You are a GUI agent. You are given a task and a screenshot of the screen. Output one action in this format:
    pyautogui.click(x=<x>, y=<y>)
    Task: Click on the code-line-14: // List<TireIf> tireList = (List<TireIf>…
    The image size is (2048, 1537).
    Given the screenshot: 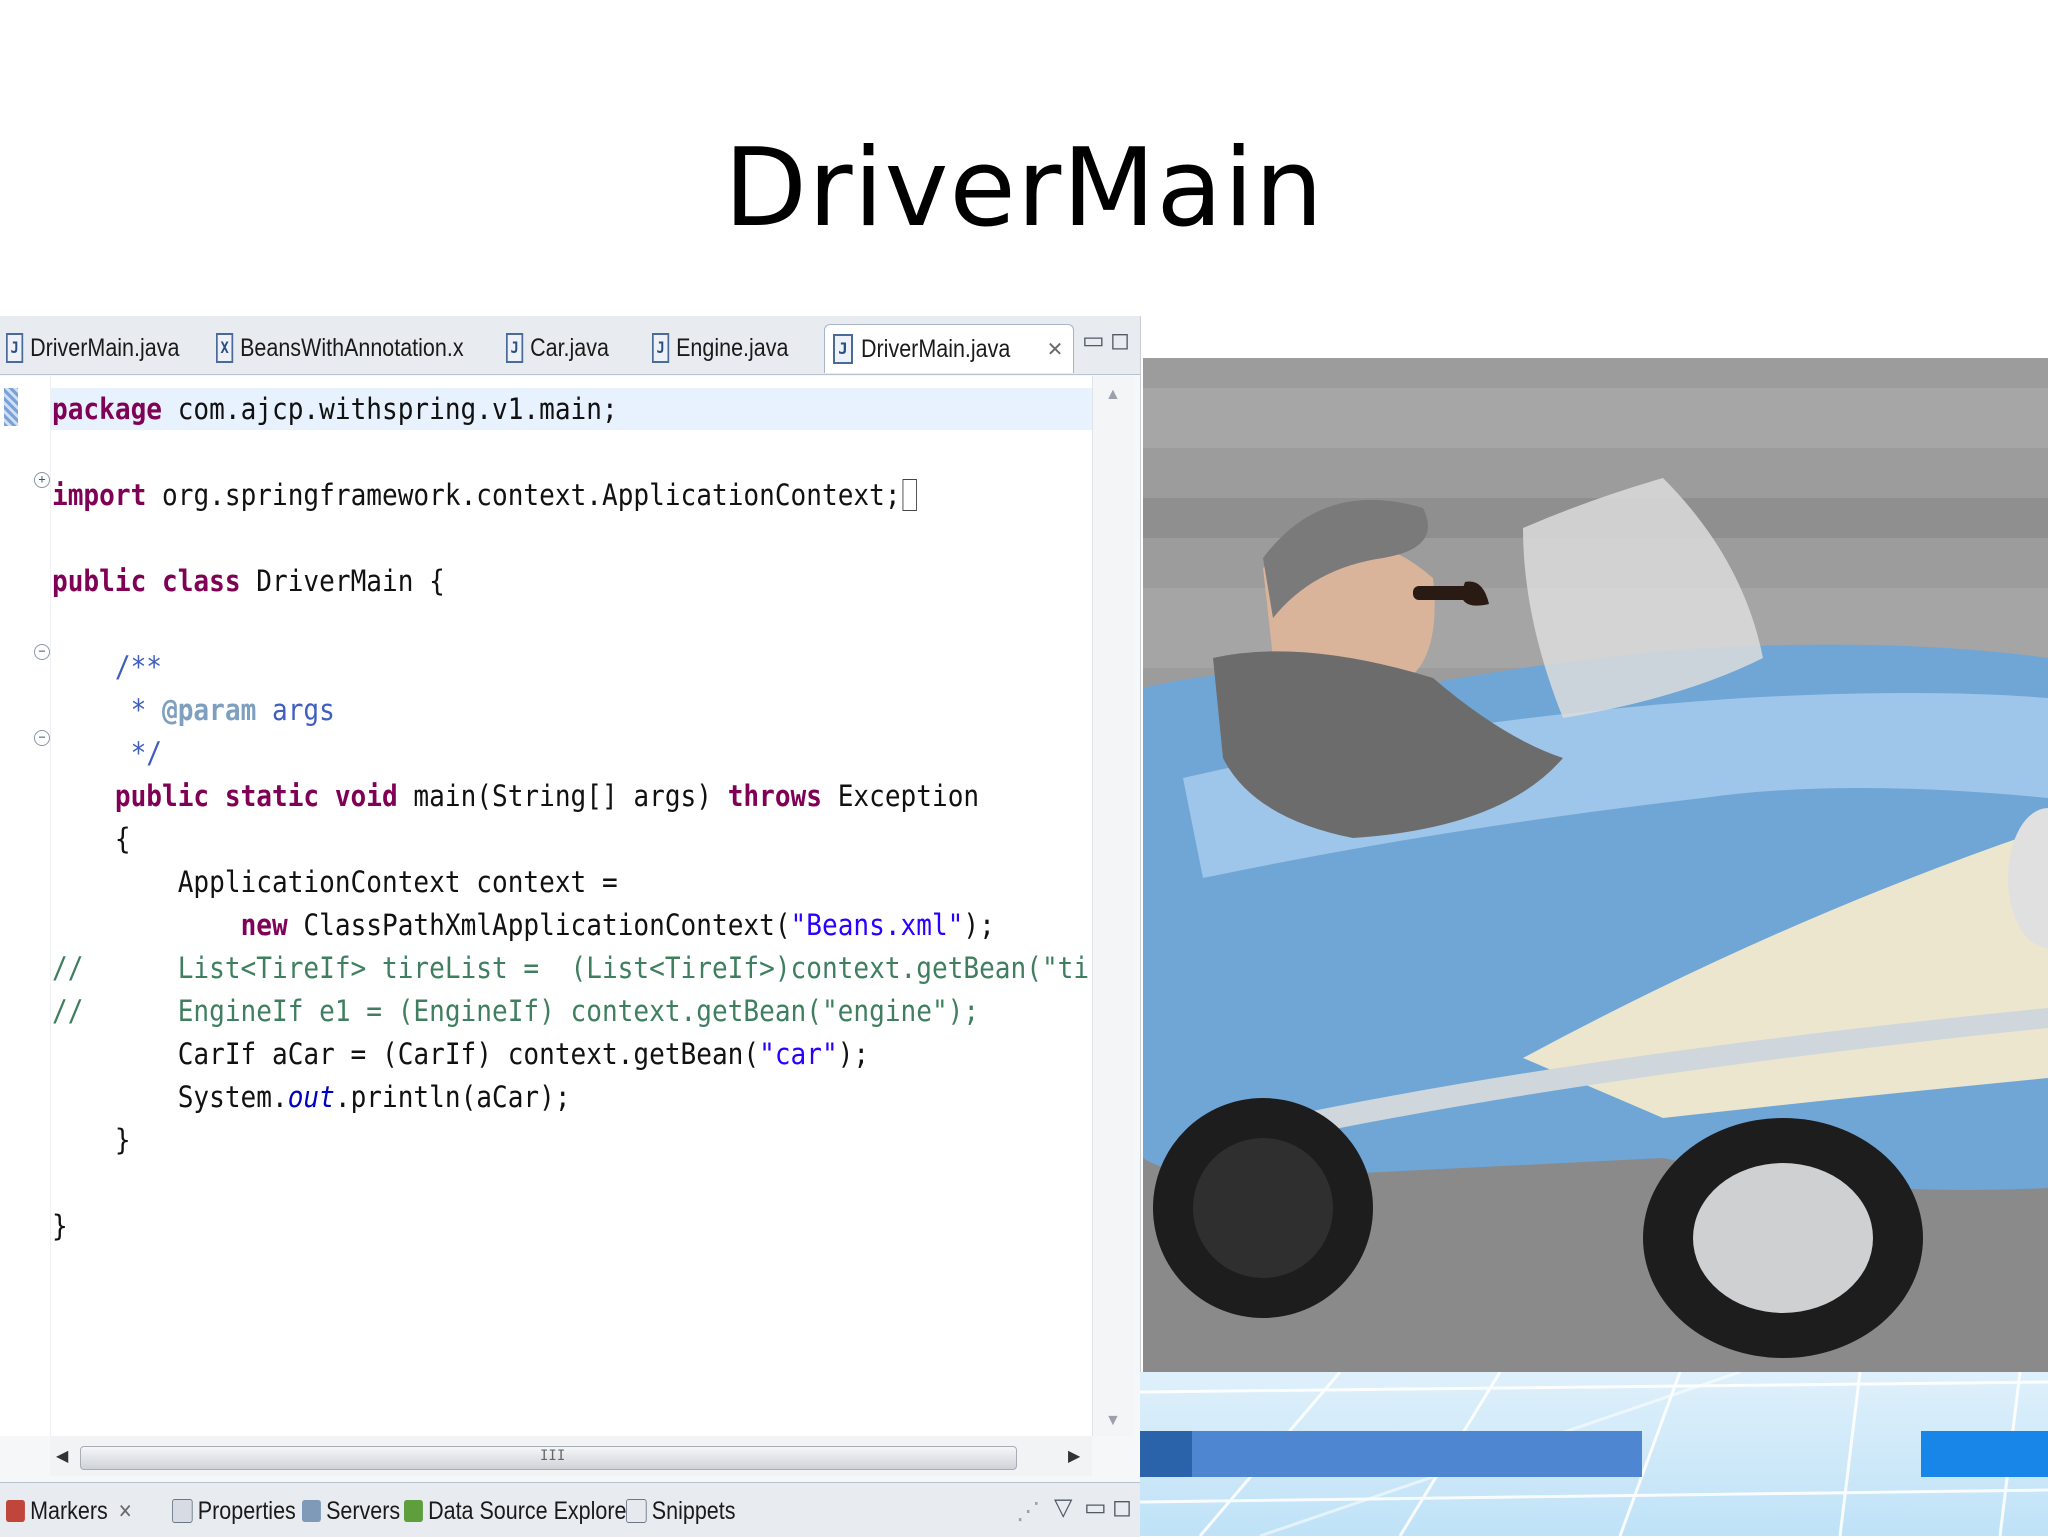 What is the action you would take?
    pyautogui.click(x=572, y=968)
    